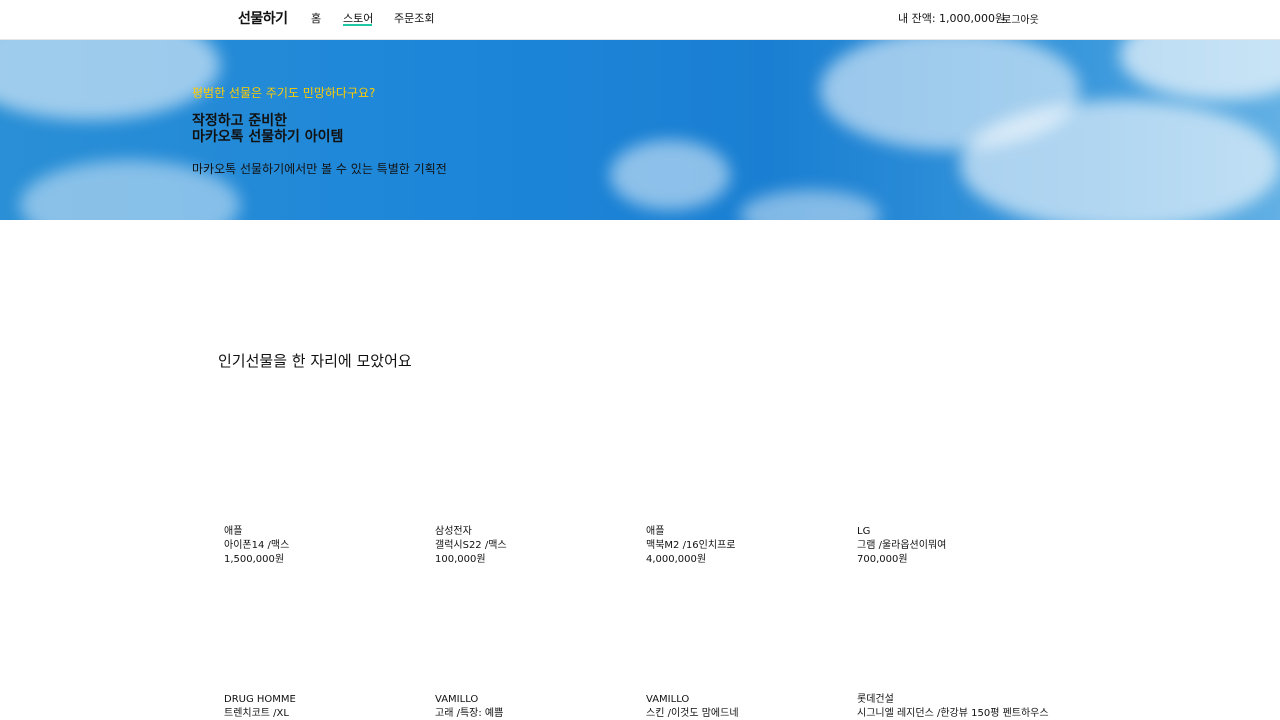 This screenshot has width=1280, height=720. I want to click on product-card: VAMILLO 고래 /특장: 예쁨, so click(535, 706).